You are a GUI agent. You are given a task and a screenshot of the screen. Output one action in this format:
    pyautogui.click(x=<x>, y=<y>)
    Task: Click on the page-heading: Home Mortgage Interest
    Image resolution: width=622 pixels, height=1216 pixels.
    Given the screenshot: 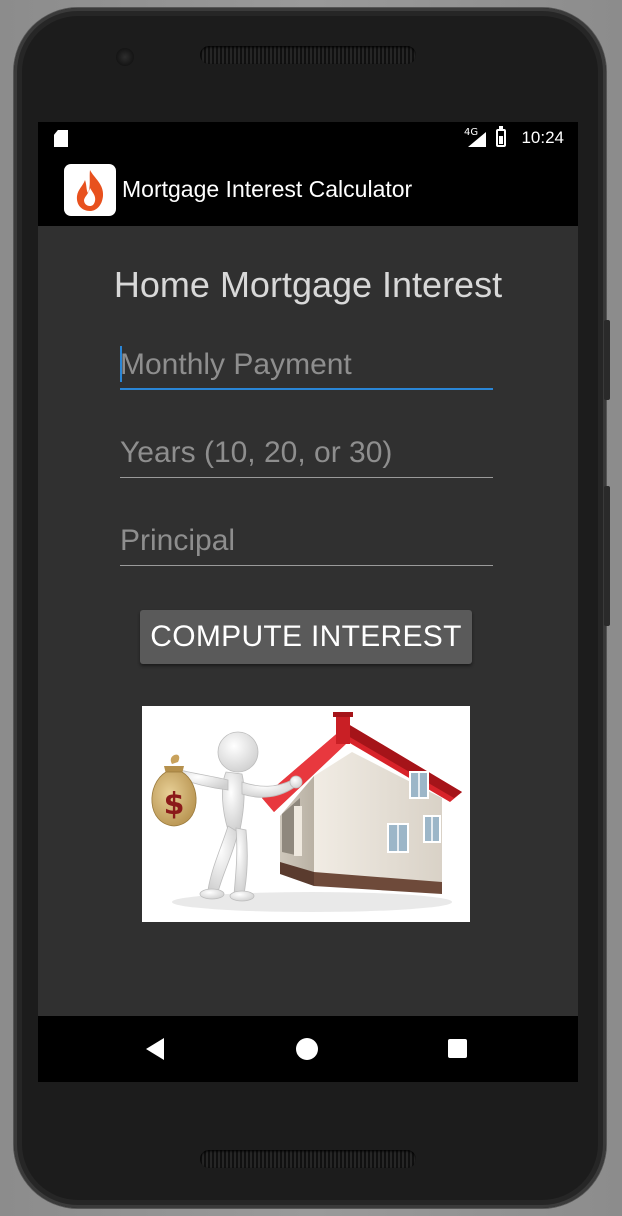 What is the action you would take?
    pyautogui.click(x=308, y=284)
    